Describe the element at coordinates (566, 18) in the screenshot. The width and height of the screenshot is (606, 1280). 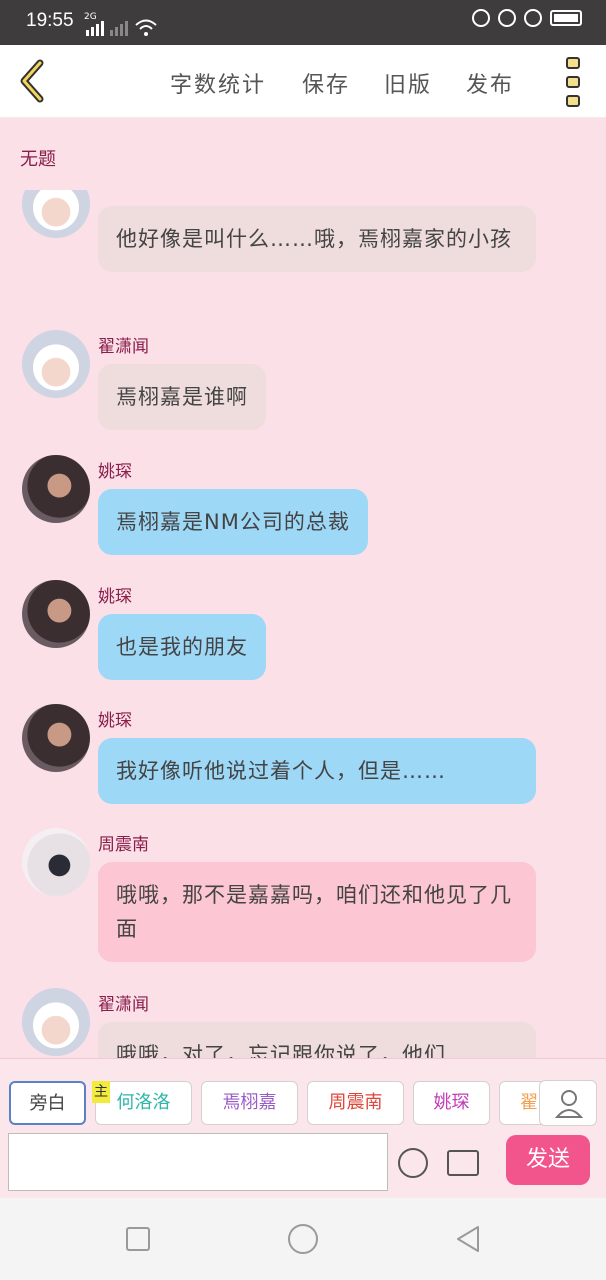
I see `battery-icon` at that location.